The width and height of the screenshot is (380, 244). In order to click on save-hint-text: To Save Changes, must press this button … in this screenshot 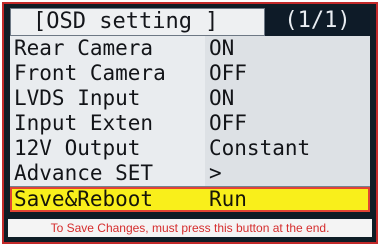, I will do `click(190, 228)`.